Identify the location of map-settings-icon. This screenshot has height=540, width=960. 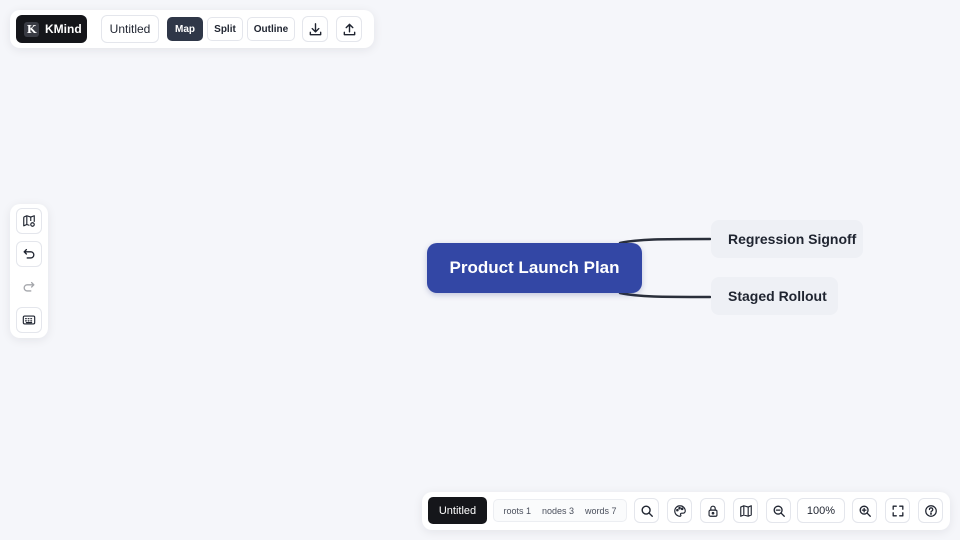
(29, 221).